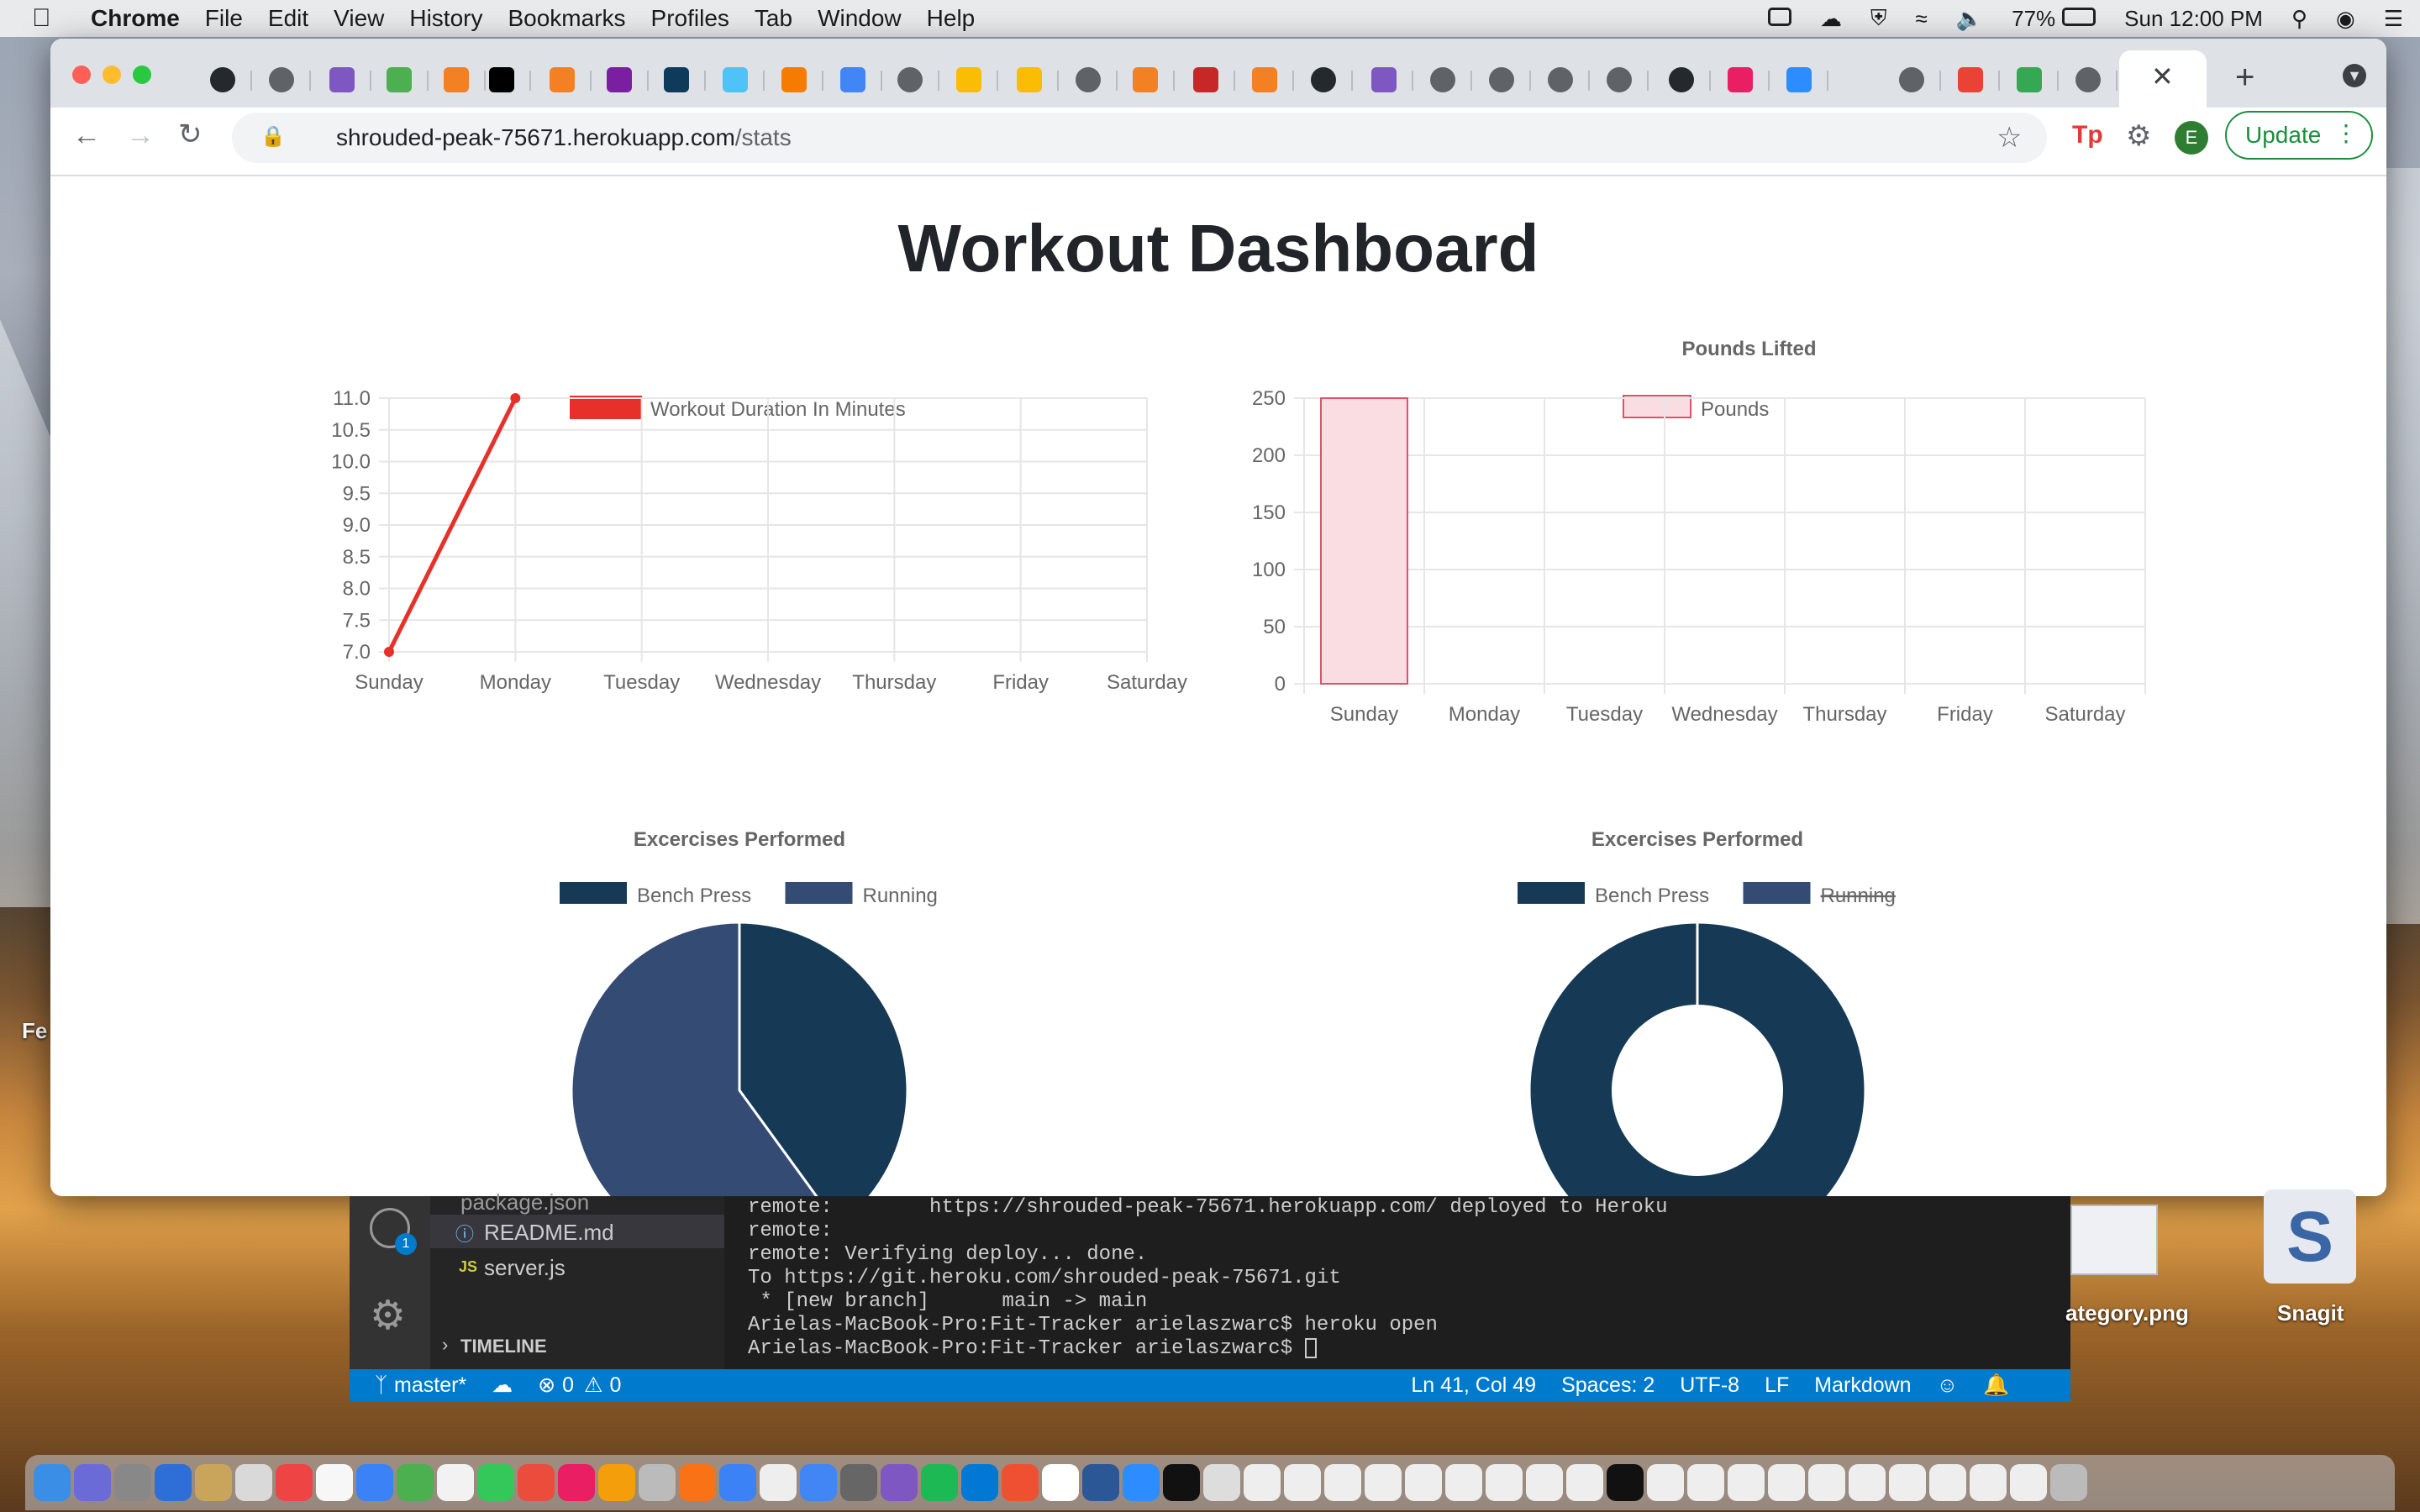 Image resolution: width=2420 pixels, height=1512 pixels. I want to click on meet-favicon-icon, so click(2030, 79).